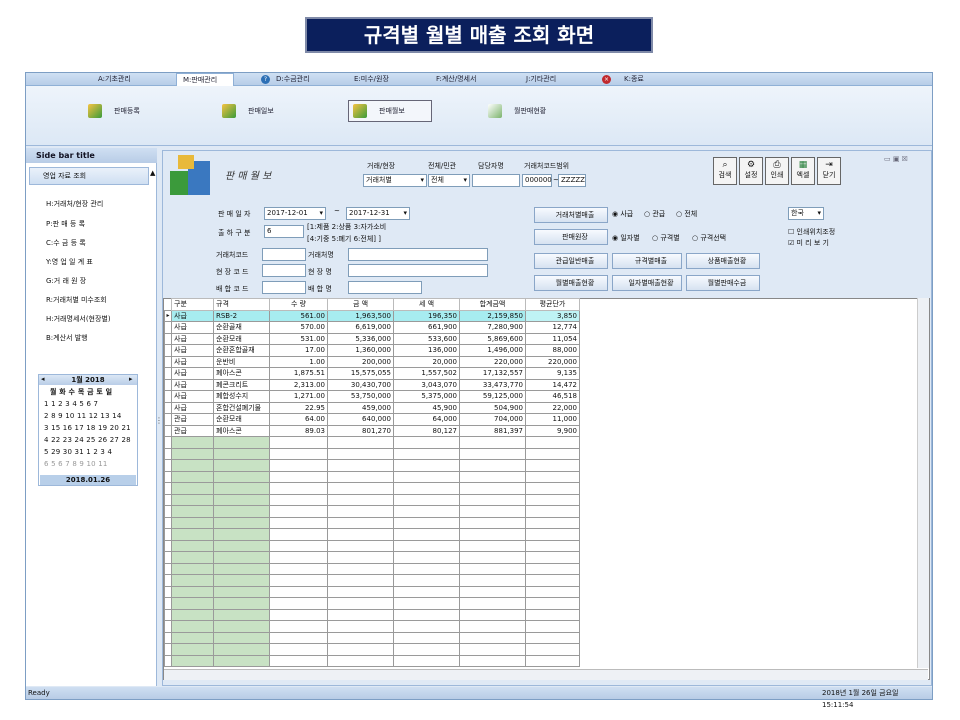 The width and height of the screenshot is (960, 720). What do you see at coordinates (168, 315) in the screenshot?
I see `current-row-icon: ▸` at bounding box center [168, 315].